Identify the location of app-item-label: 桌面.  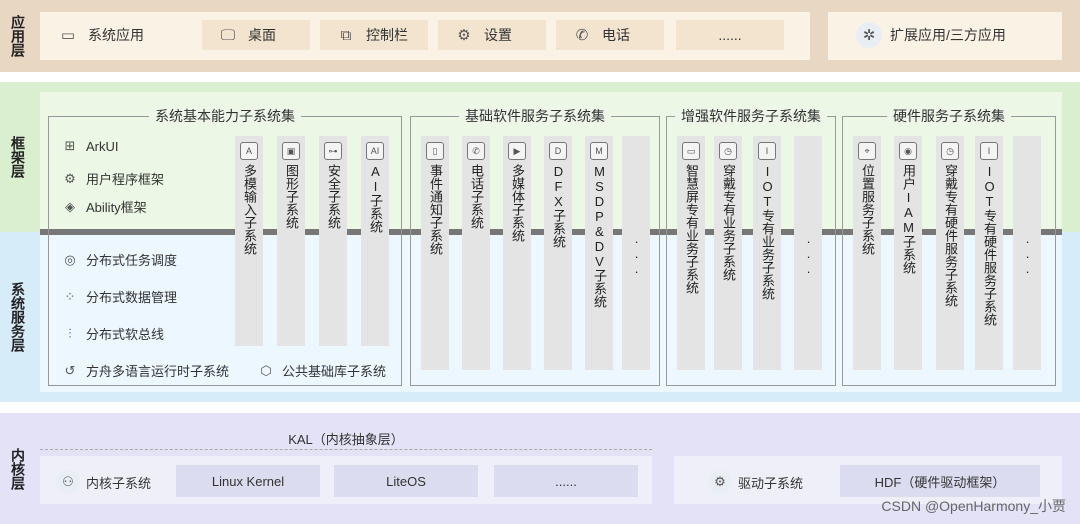
(262, 35).